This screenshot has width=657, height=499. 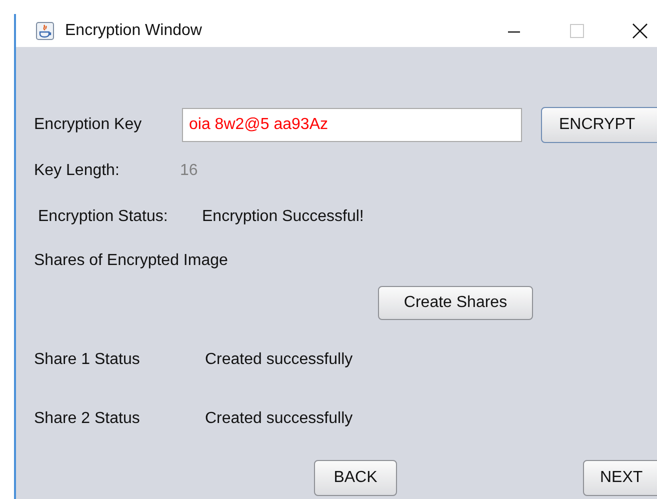 What do you see at coordinates (352, 125) in the screenshot?
I see `encryption-key-field: oia 8w2@5 aa93Az` at bounding box center [352, 125].